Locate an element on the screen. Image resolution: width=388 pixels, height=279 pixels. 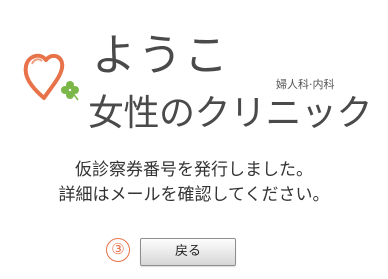
clinic-name: 女性のクリニック is located at coordinates (230, 113).